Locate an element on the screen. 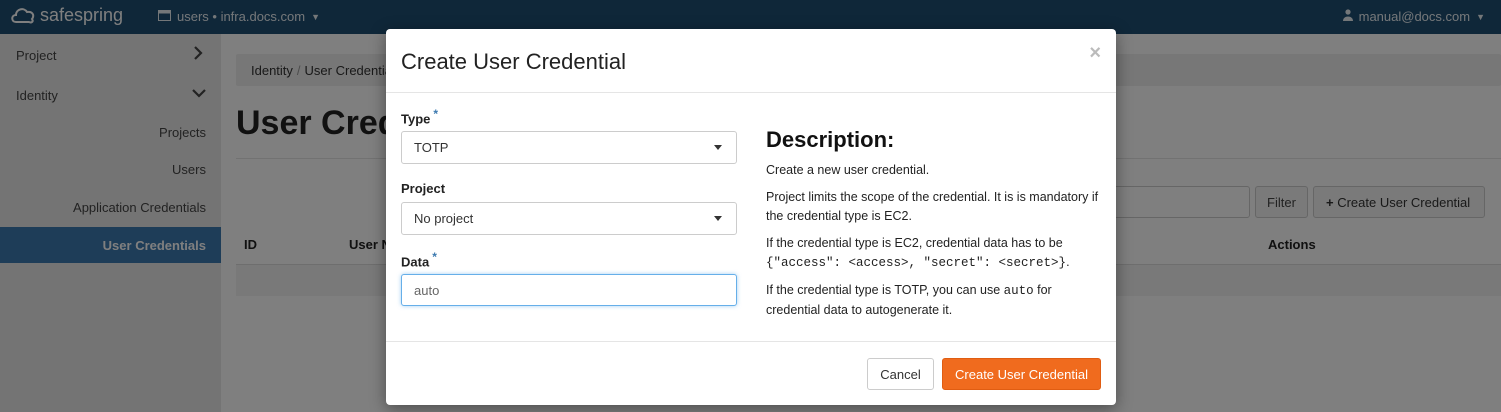 The width and height of the screenshot is (1501, 412). modal-header: Create User Credential × is located at coordinates (751, 61).